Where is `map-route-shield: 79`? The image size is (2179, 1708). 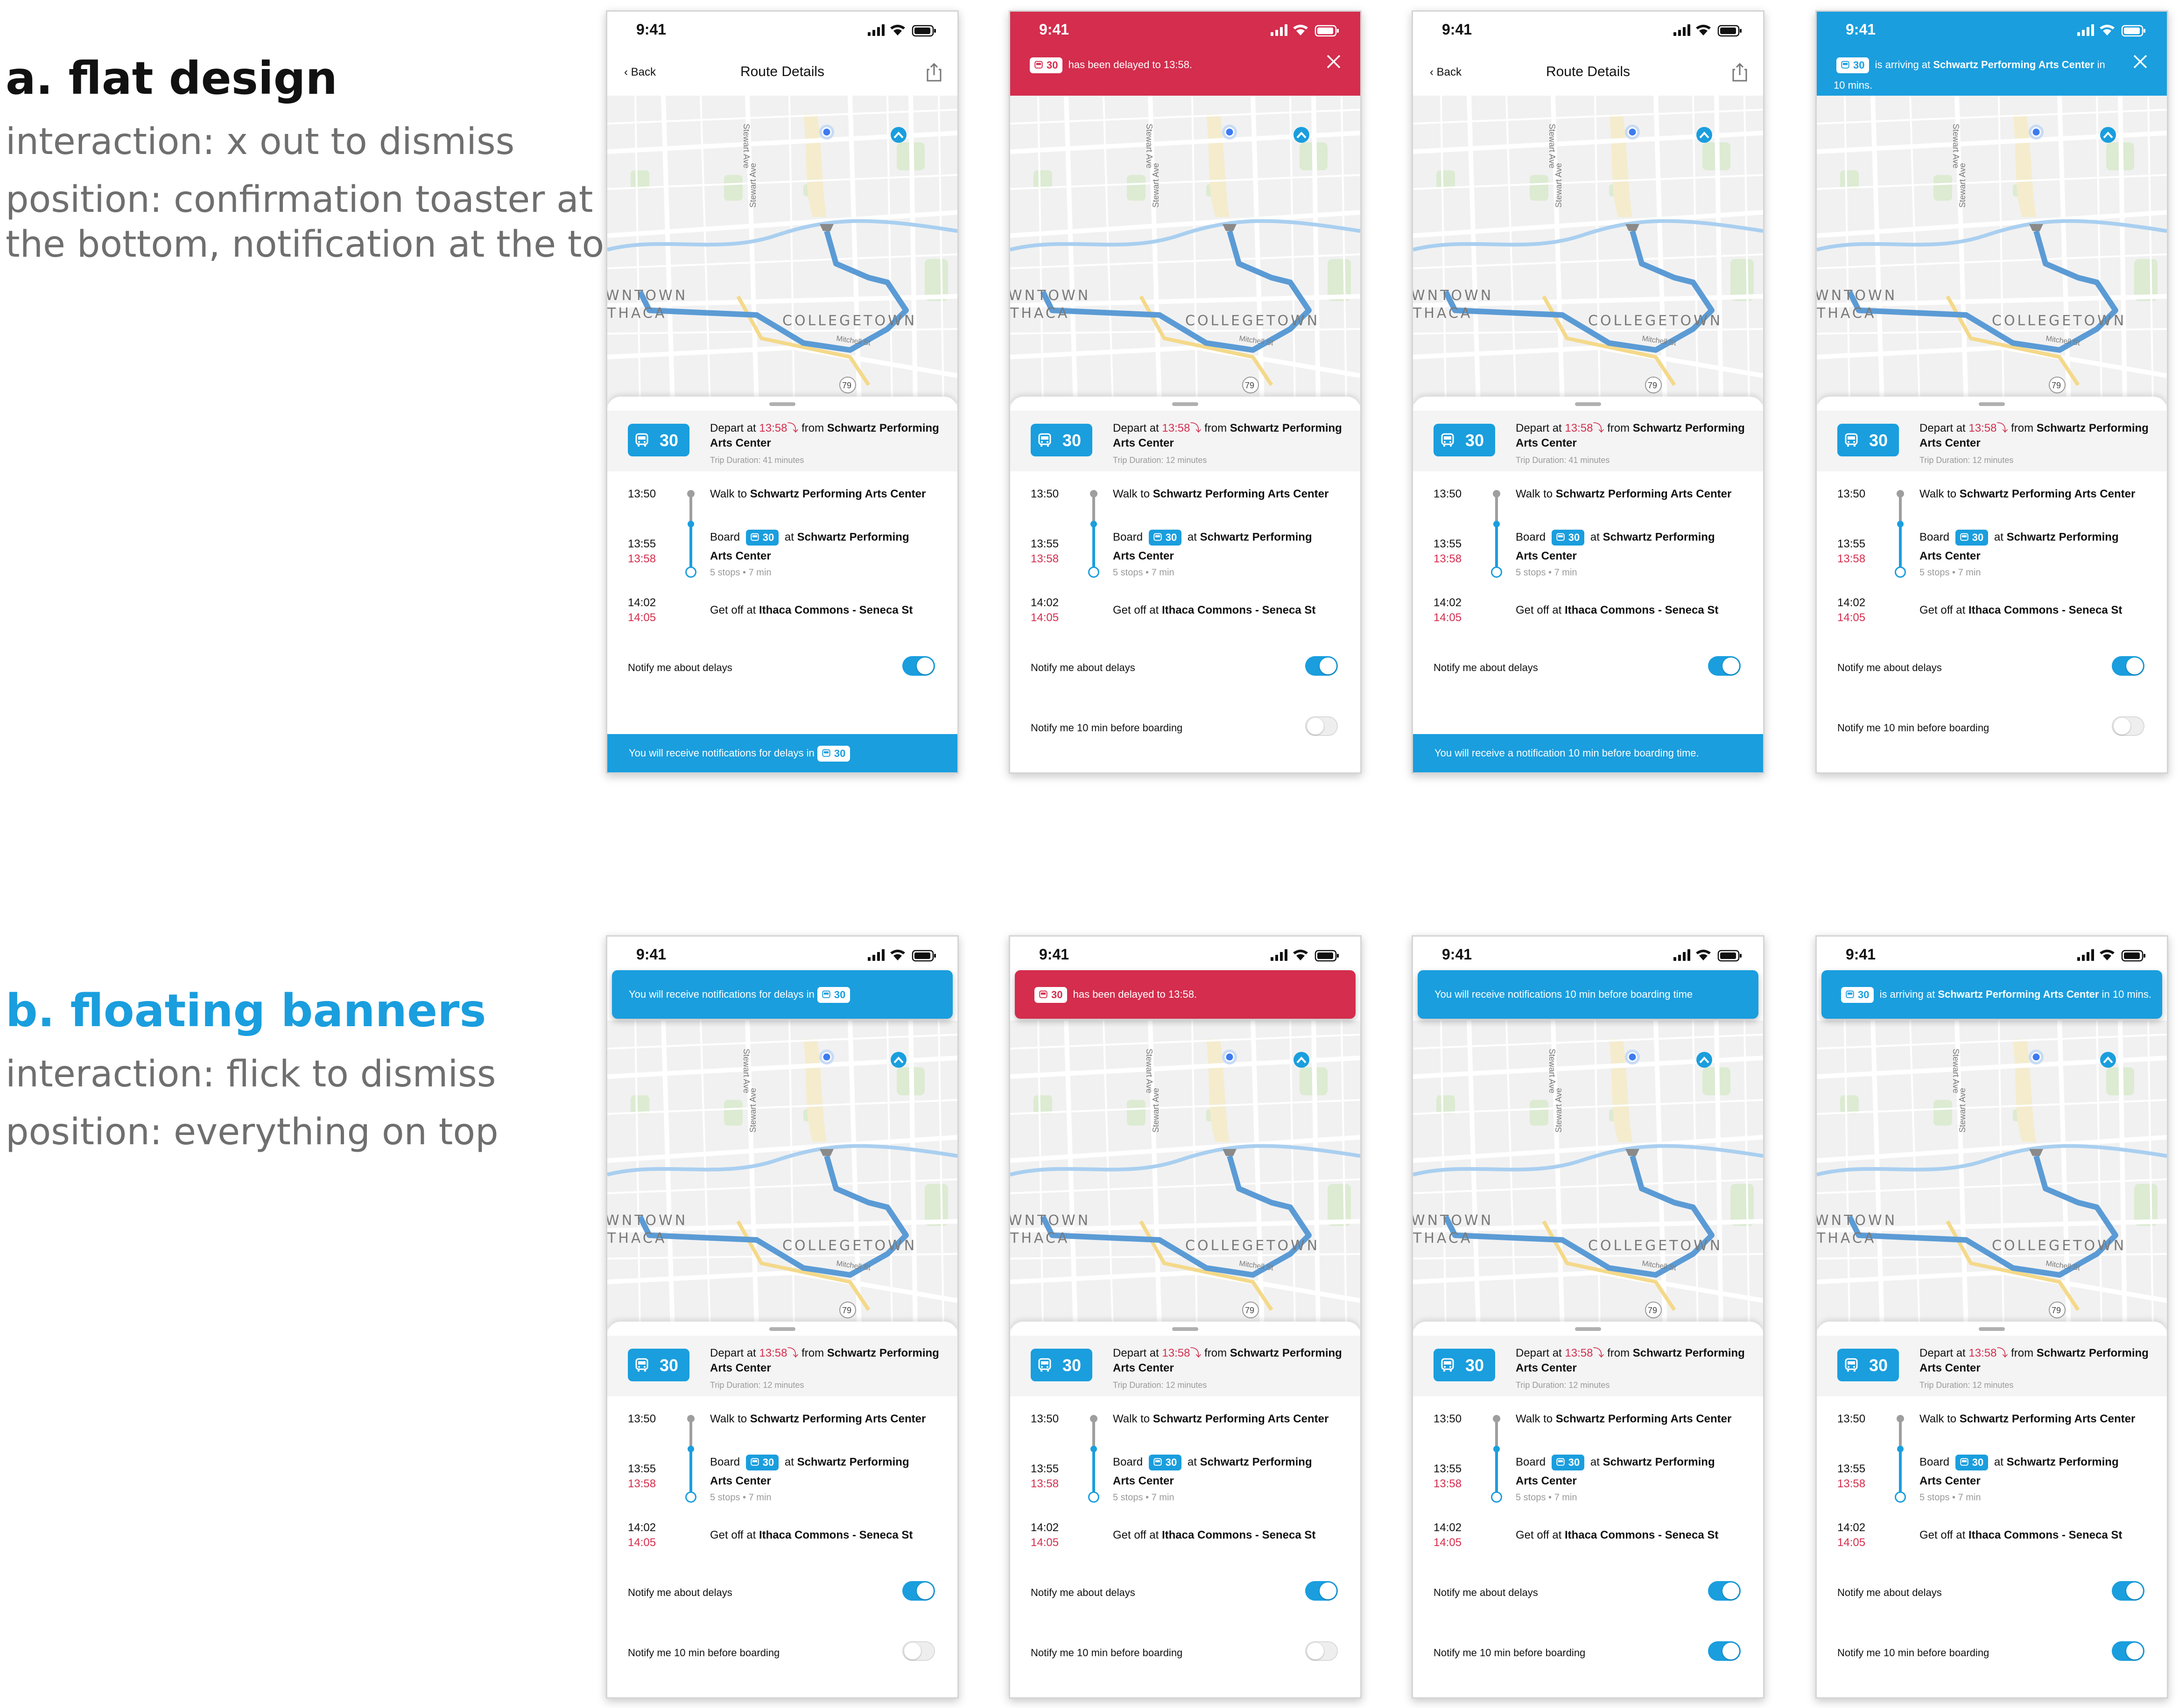
map-route-shield: 79 is located at coordinates (846, 385).